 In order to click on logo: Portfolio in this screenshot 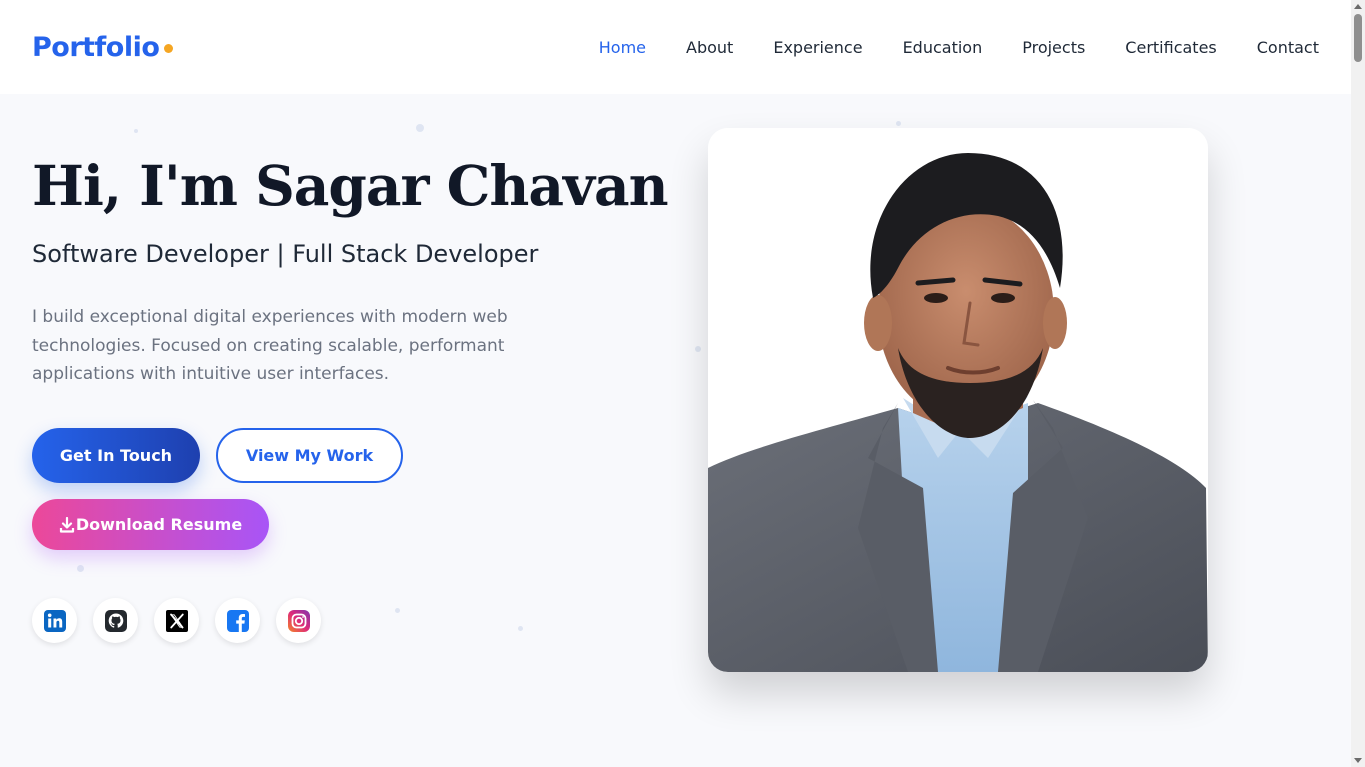, I will do `click(103, 47)`.